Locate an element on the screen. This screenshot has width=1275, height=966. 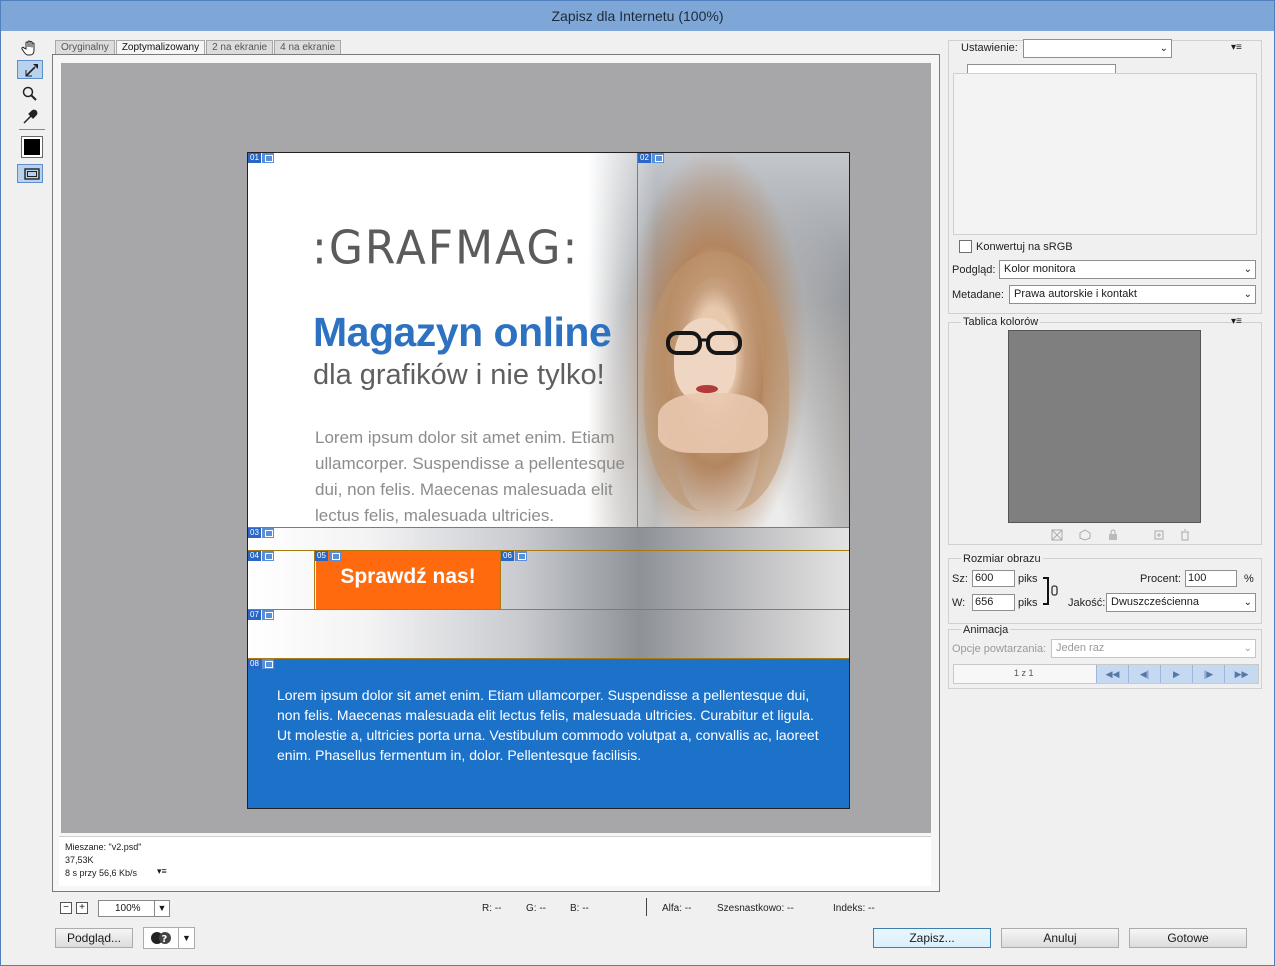
next-frame-icon: |▶ is located at coordinates (1208, 674).